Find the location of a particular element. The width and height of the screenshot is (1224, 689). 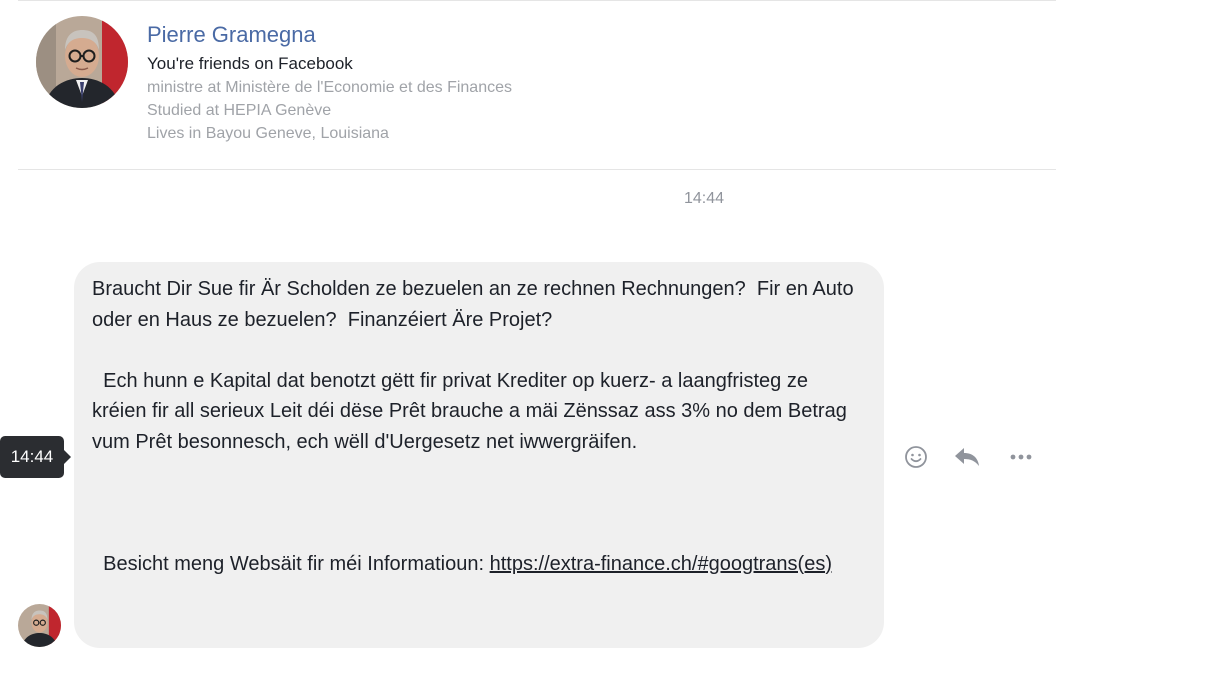

more-button is located at coordinates (1021, 457).